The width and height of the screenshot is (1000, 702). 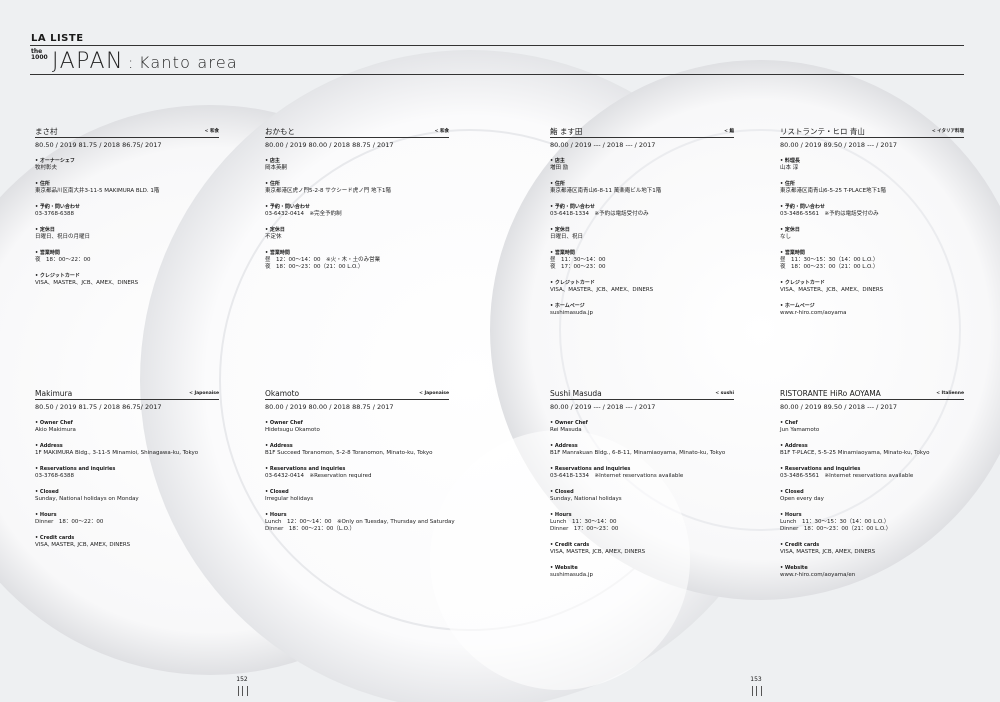 What do you see at coordinates (441, 131) in the screenshot?
I see `cuisine-category: < 和食` at bounding box center [441, 131].